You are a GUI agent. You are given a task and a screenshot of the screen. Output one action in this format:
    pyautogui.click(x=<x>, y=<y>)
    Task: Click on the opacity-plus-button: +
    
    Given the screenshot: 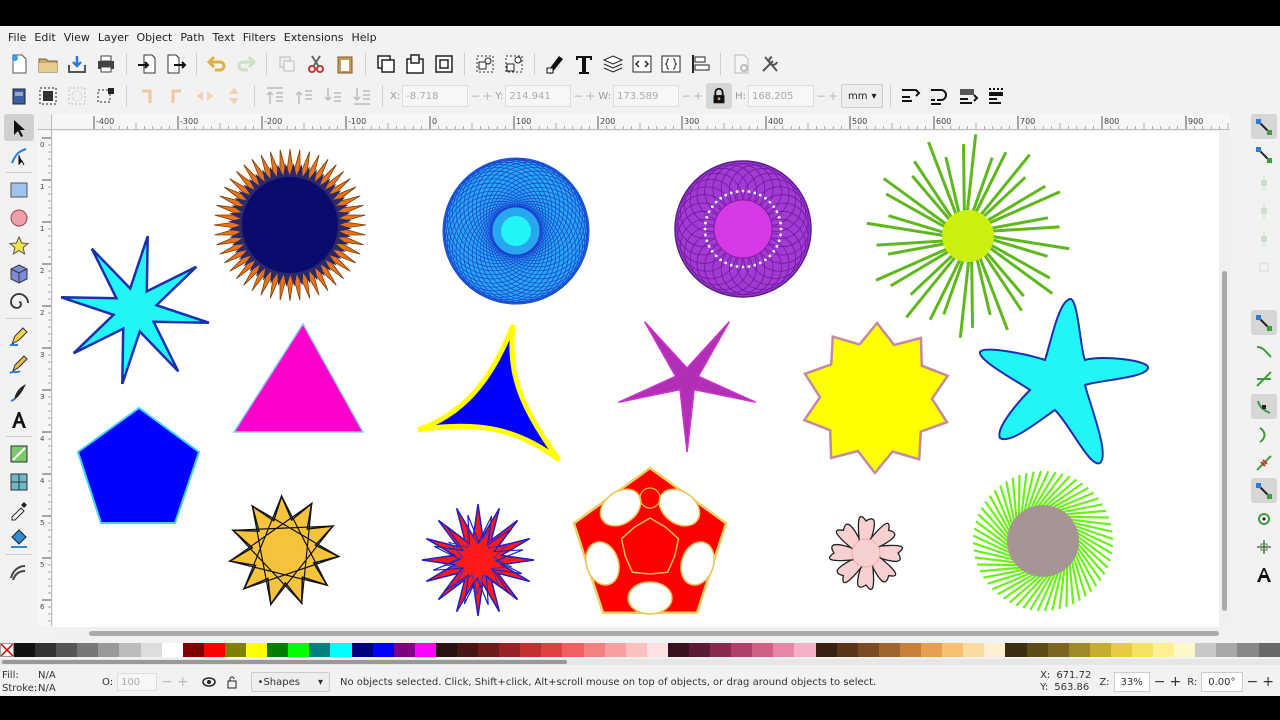 What is the action you would take?
    pyautogui.click(x=183, y=682)
    